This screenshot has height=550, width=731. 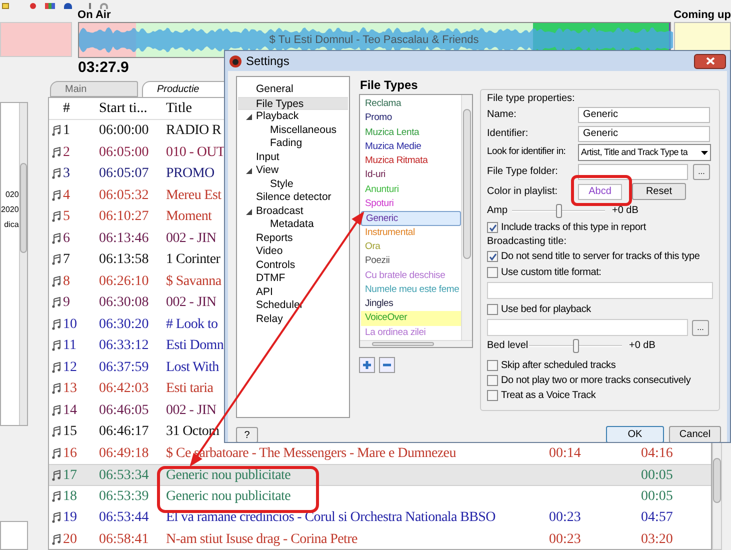 I want to click on checkbox-label: Include tracks of this type in report, so click(x=573, y=228).